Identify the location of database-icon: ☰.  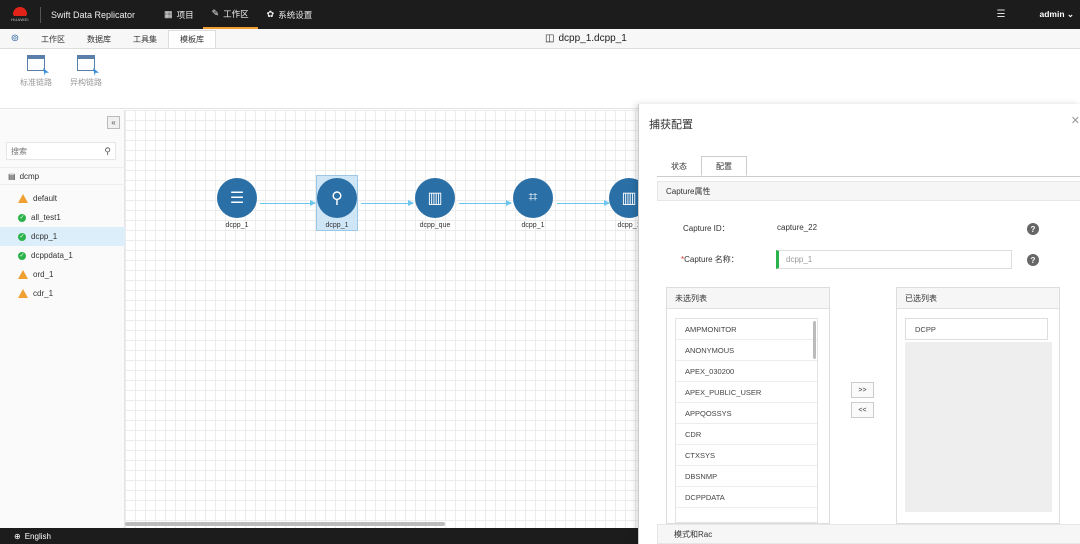
(237, 198).